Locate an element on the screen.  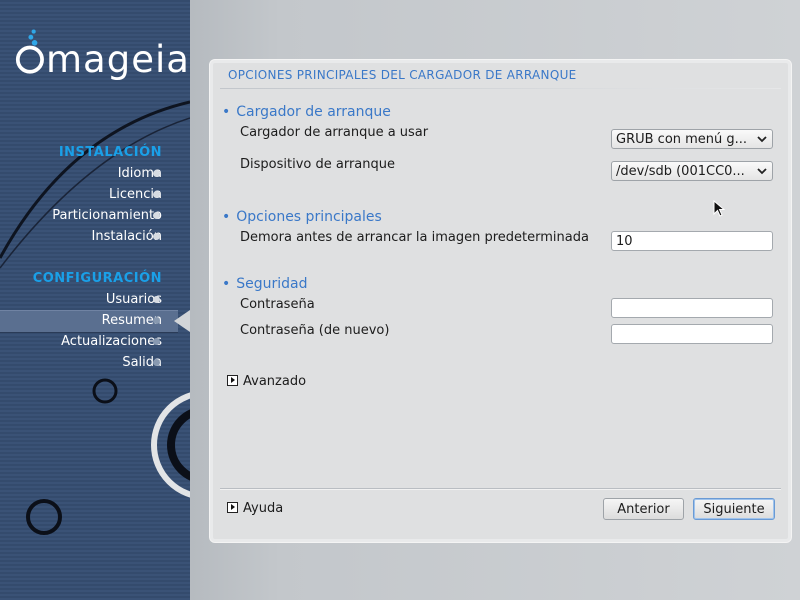
mouse-pointer-icon is located at coordinates (719, 208).